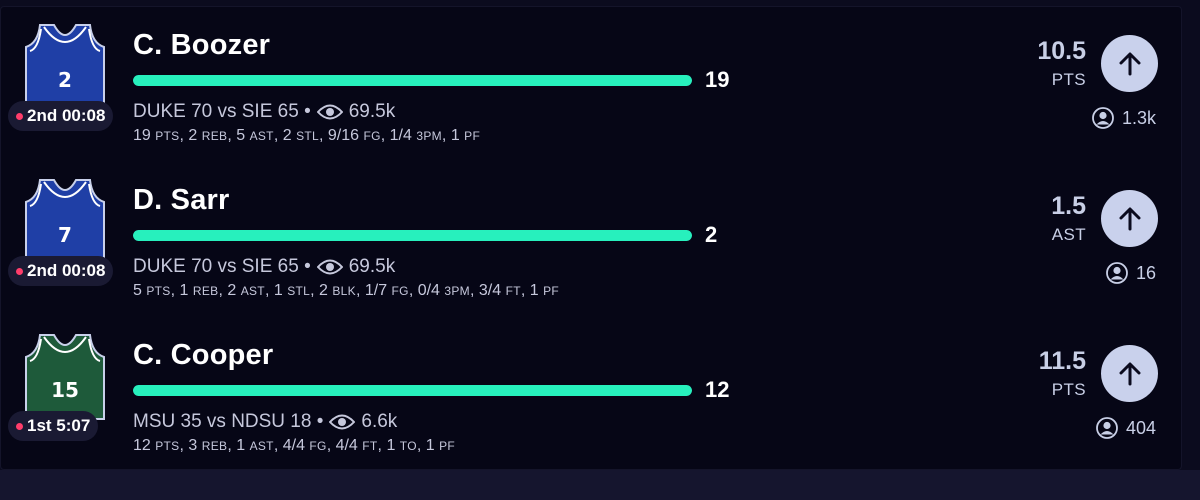 This screenshot has height=500, width=1200. I want to click on box-stat: 1 REB, so click(199, 290).